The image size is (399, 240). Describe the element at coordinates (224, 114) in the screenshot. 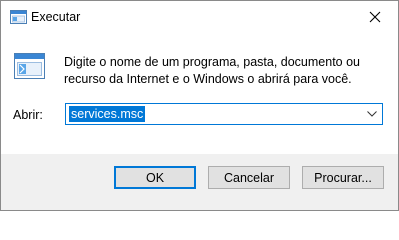

I see `open-combobox: services.msc` at that location.